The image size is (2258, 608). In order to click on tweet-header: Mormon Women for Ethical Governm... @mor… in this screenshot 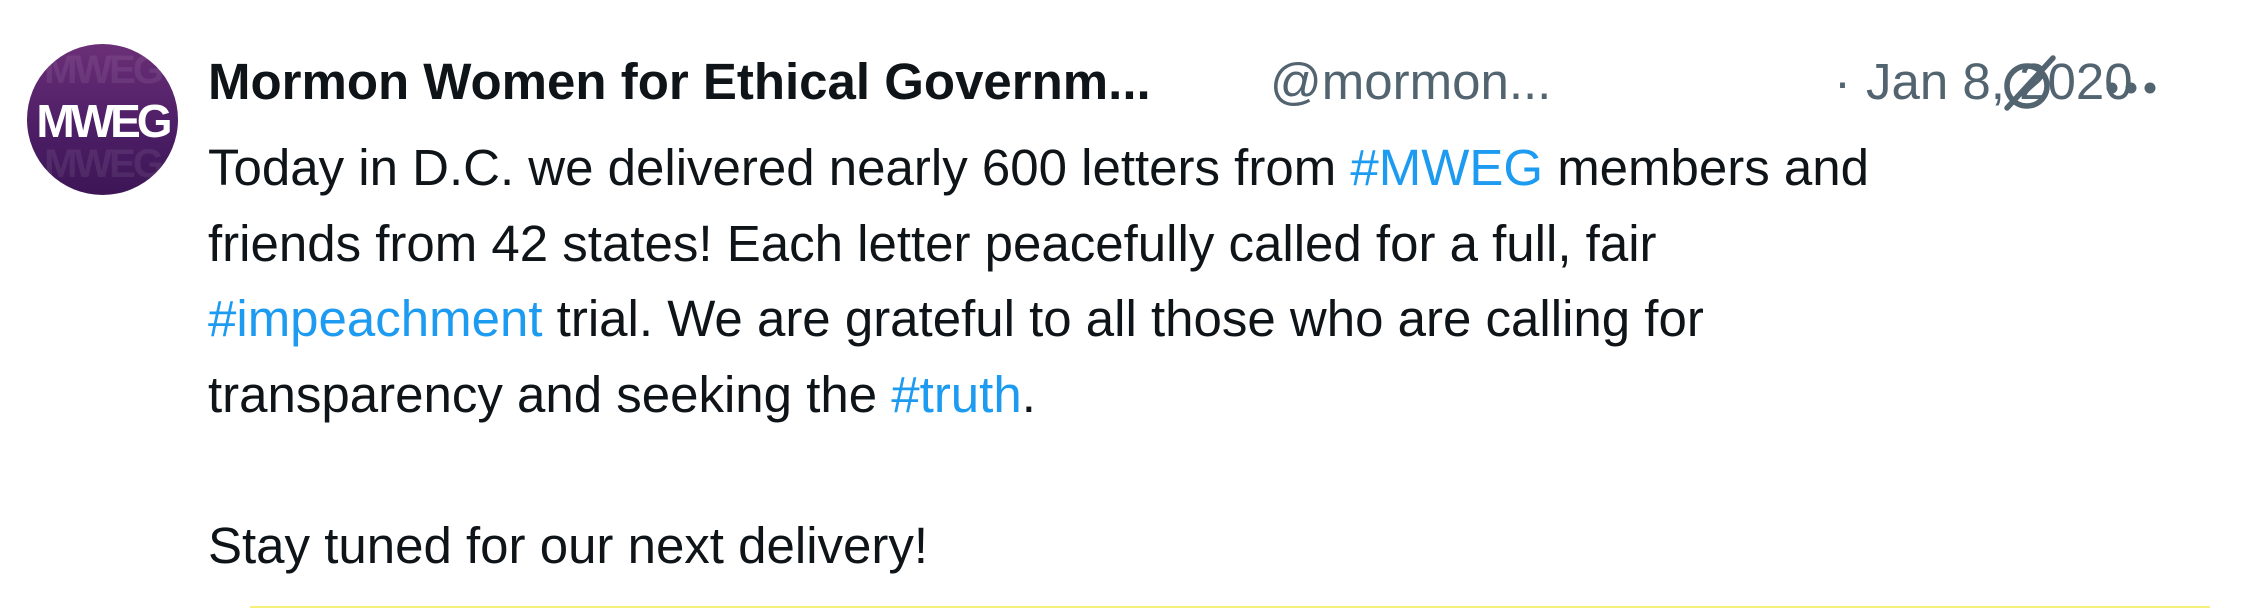, I will do `click(1208, 83)`.